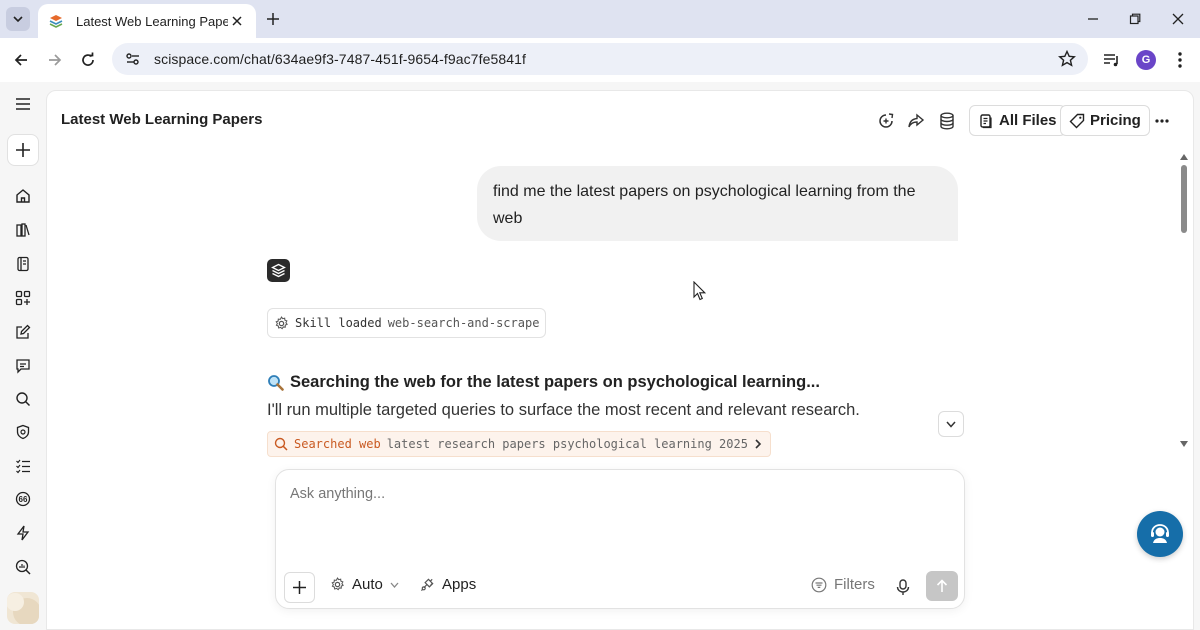 Image resolution: width=1200 pixels, height=630 pixels. I want to click on tab-close-icon, so click(237, 21).